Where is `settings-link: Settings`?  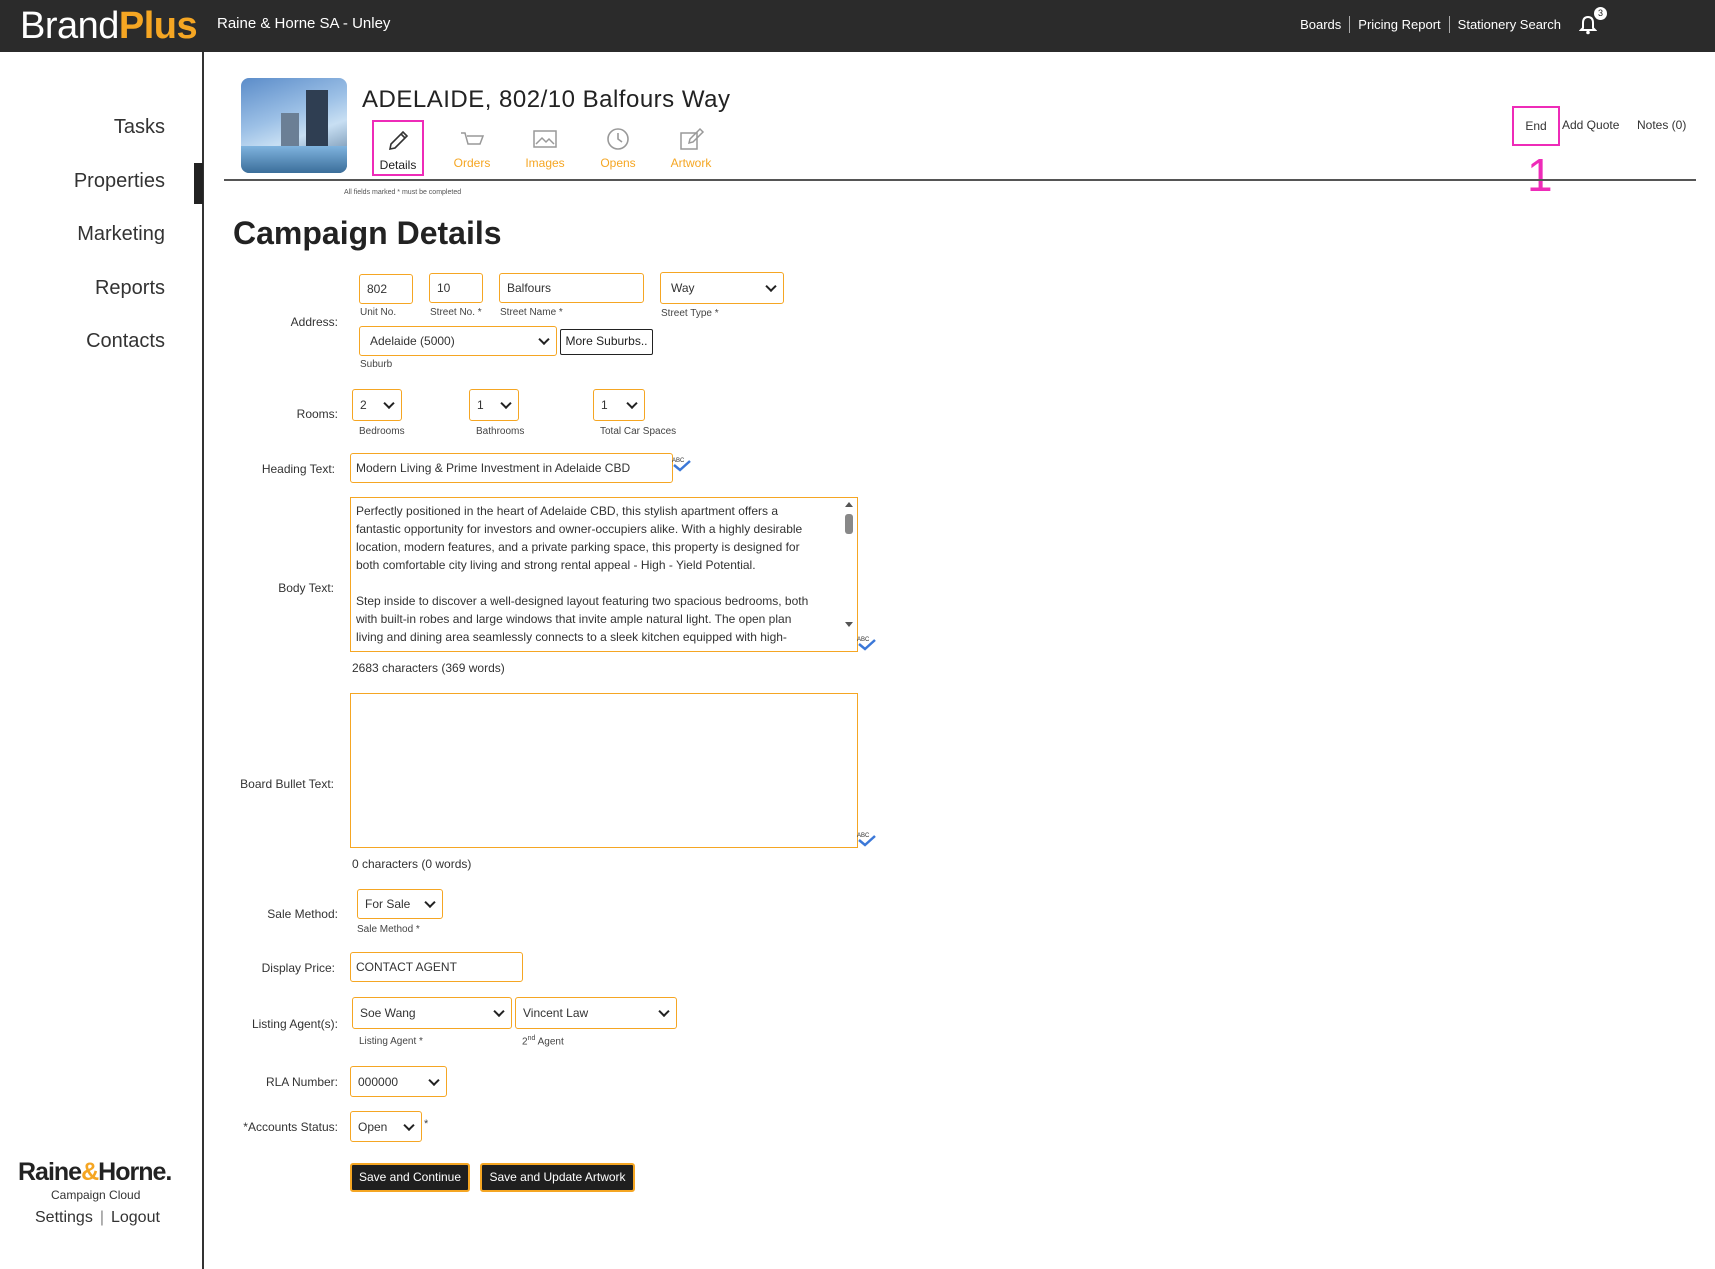 settings-link: Settings is located at coordinates (64, 1217).